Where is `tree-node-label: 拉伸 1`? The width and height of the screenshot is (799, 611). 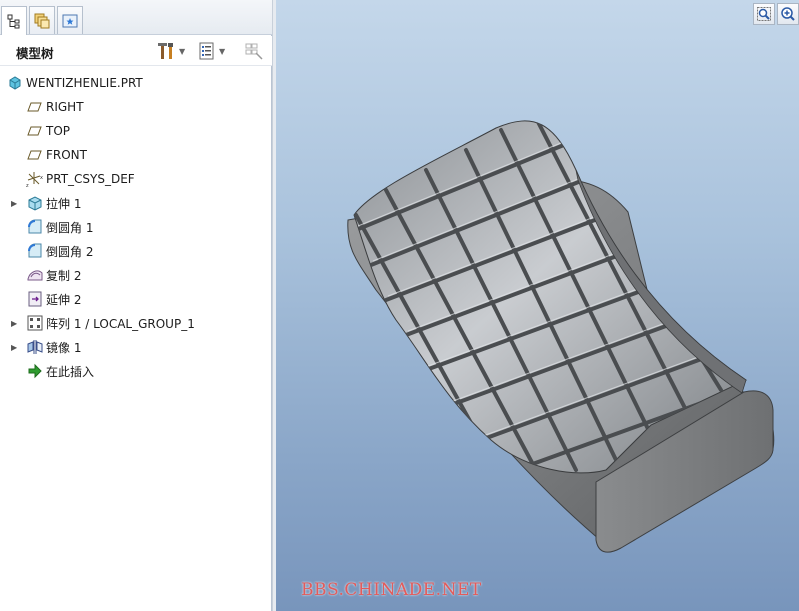
tree-node-label: 拉伸 1 is located at coordinates (64, 203).